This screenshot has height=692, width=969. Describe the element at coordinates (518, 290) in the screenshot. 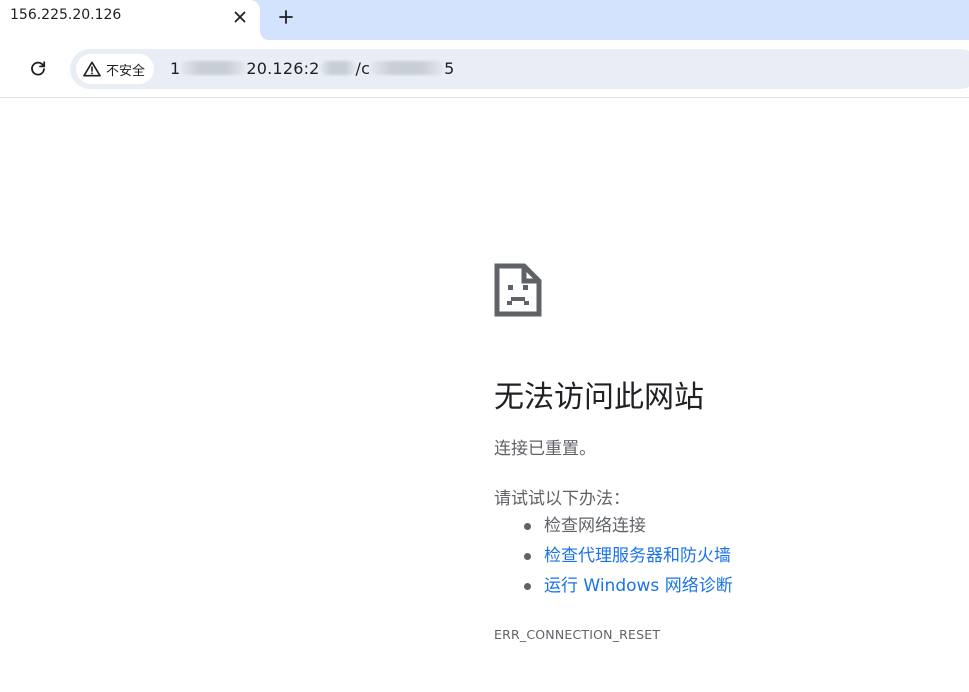

I see `sad-page-icon` at that location.